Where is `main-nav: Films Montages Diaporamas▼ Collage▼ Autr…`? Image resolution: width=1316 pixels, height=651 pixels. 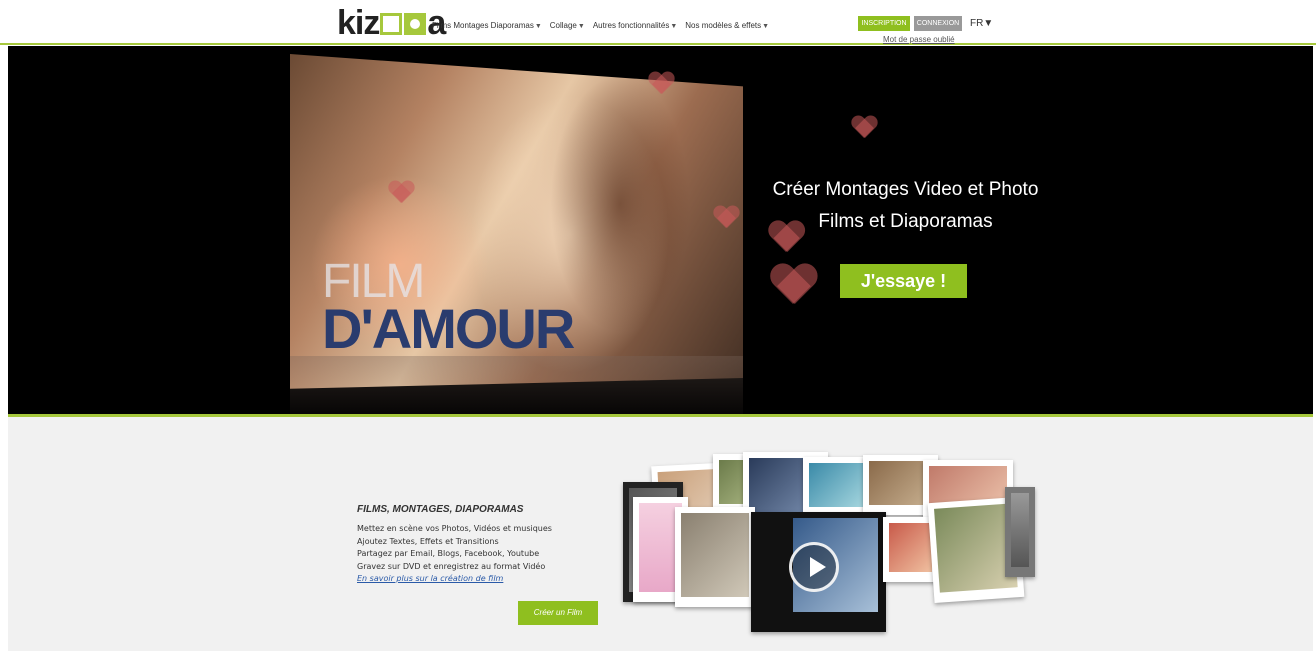
main-nav: Films Montages Diaporamas▼ Collage▼ Autr… is located at coordinates (600, 25).